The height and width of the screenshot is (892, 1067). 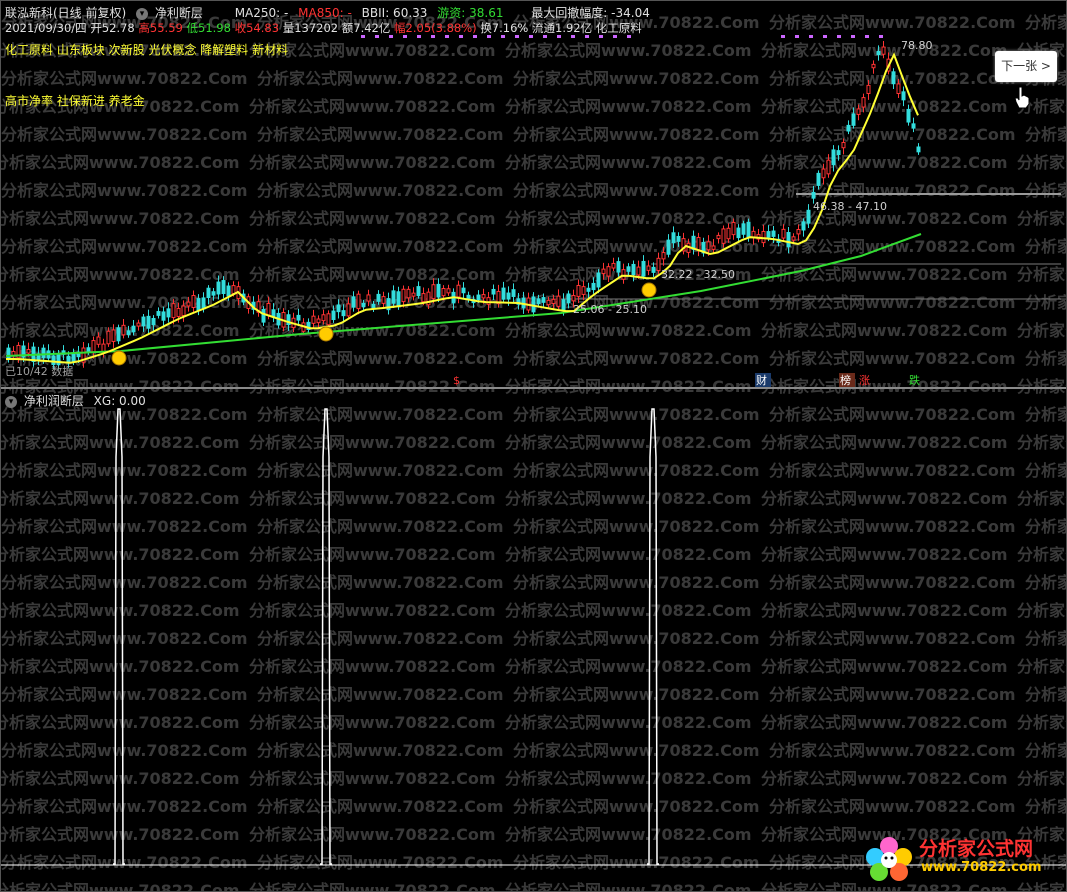 I want to click on smiley-icon, so click(x=649, y=290).